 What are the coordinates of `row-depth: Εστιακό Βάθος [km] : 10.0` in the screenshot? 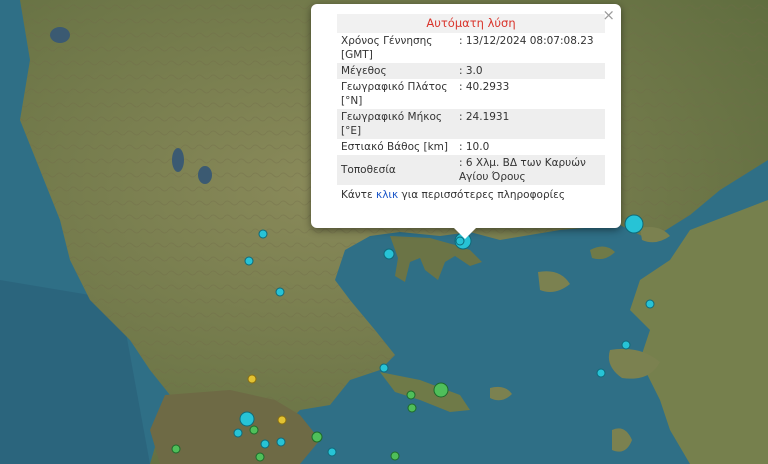 It's located at (471, 147).